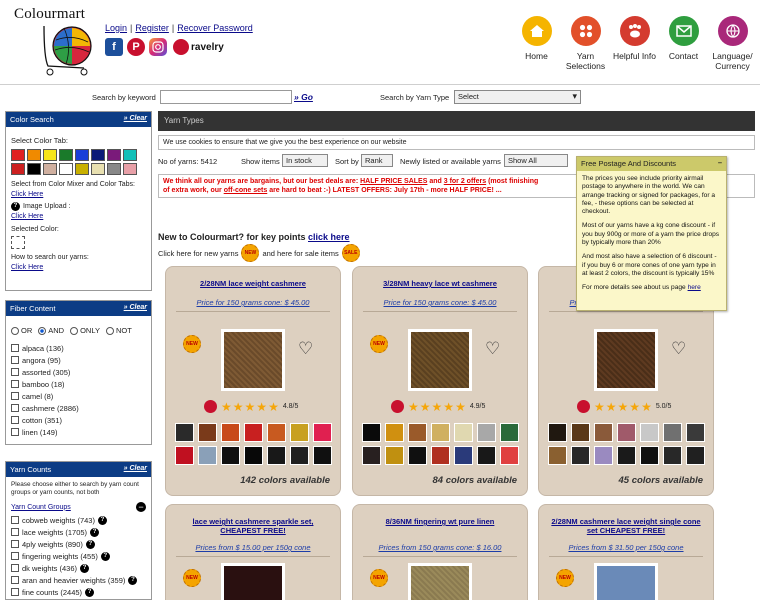 The height and width of the screenshot is (600, 760). What do you see at coordinates (114, 47) in the screenshot?
I see `facebook-icon: f` at bounding box center [114, 47].